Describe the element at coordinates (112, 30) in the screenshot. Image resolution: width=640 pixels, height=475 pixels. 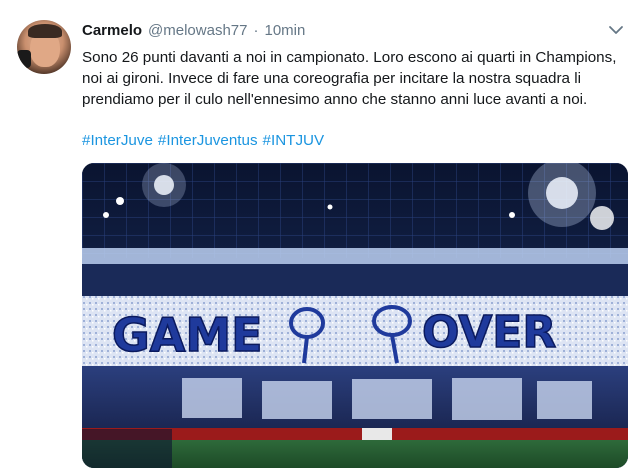
I see `display-name: Carmelo` at that location.